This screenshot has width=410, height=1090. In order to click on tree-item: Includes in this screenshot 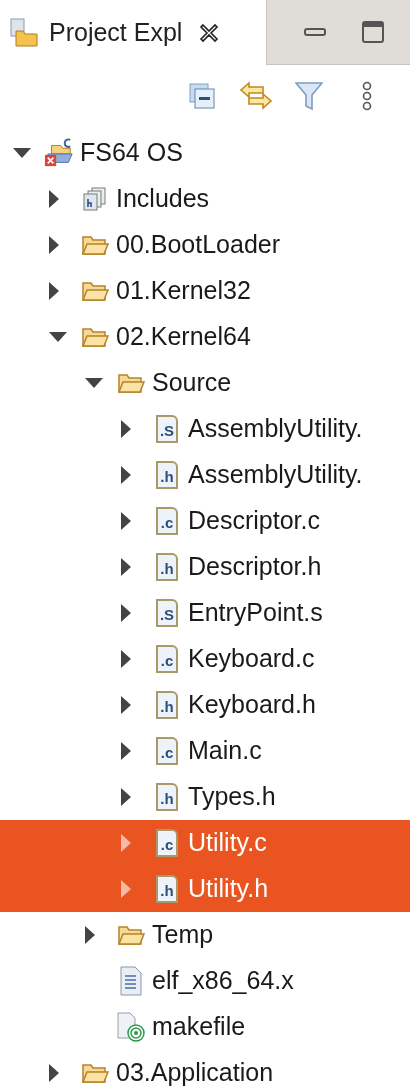, I will do `click(205, 199)`.